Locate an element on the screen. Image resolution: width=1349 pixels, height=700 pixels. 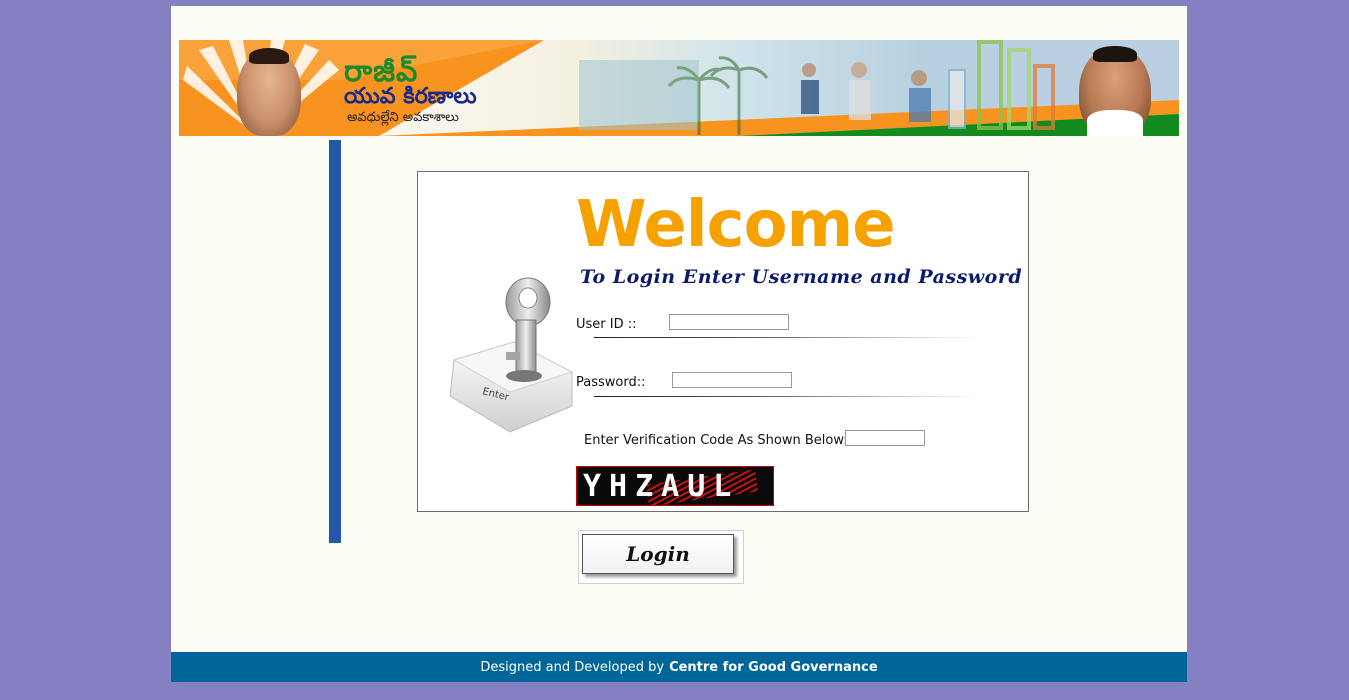
captcha-image: YHZAUL is located at coordinates (675, 486).